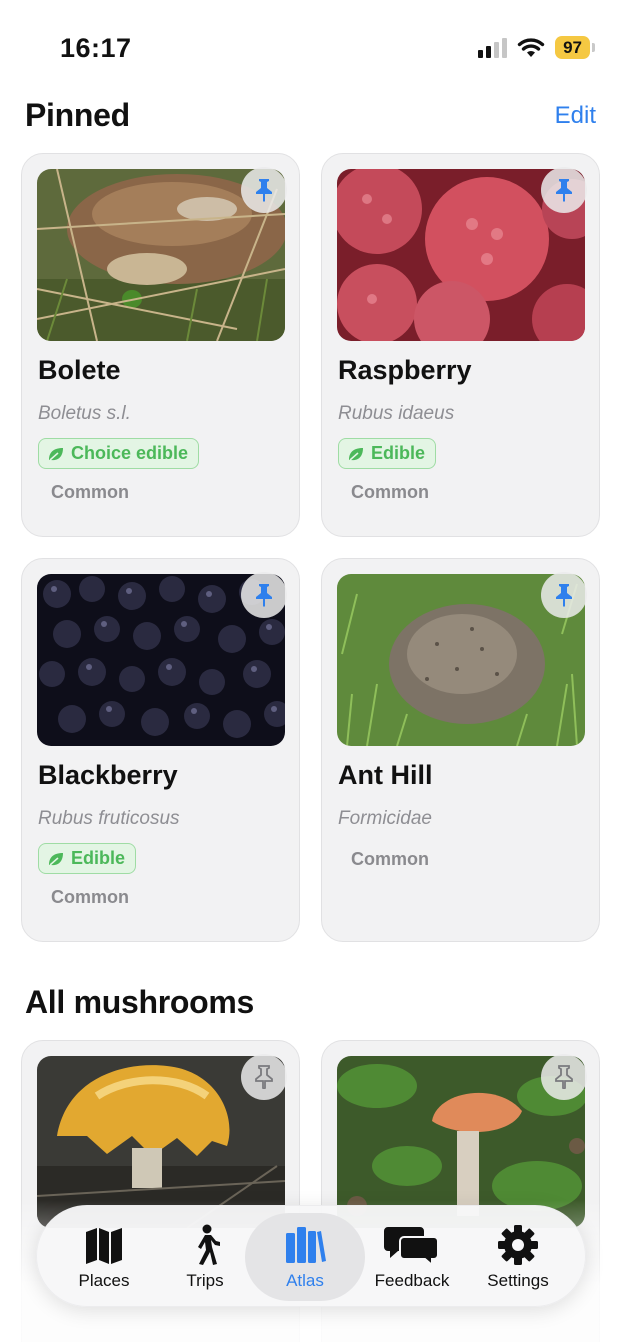  I want to click on tab-trips: Trips, so click(205, 1257).